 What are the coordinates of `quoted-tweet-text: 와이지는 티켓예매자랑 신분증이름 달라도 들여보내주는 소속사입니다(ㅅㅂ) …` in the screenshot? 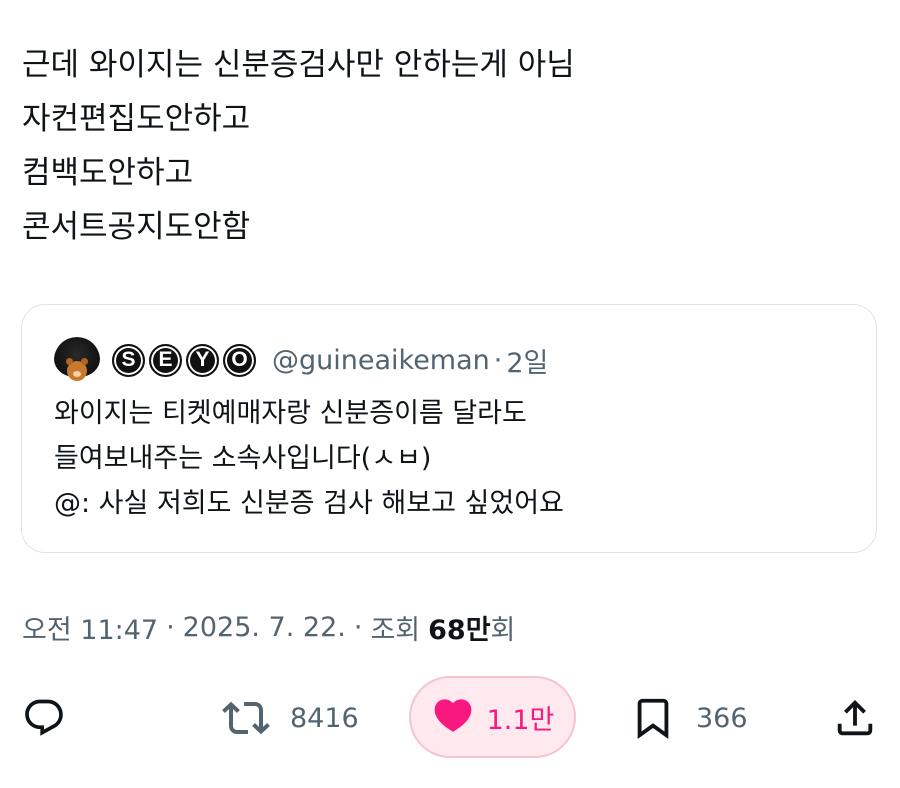 It's located at (309, 458).